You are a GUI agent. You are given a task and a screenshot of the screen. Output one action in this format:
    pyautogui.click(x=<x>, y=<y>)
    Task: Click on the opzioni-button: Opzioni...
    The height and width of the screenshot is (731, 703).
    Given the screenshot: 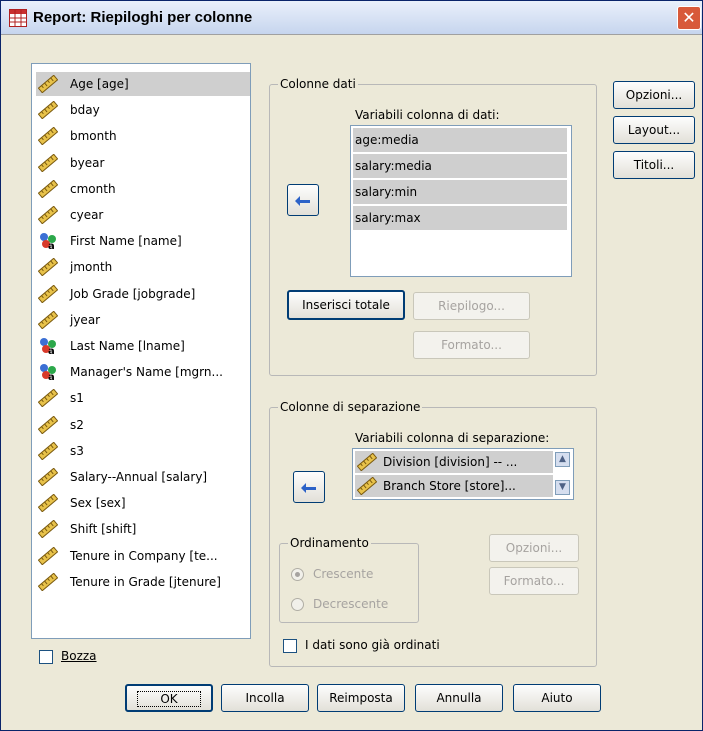 What is the action you would take?
    pyautogui.click(x=654, y=95)
    